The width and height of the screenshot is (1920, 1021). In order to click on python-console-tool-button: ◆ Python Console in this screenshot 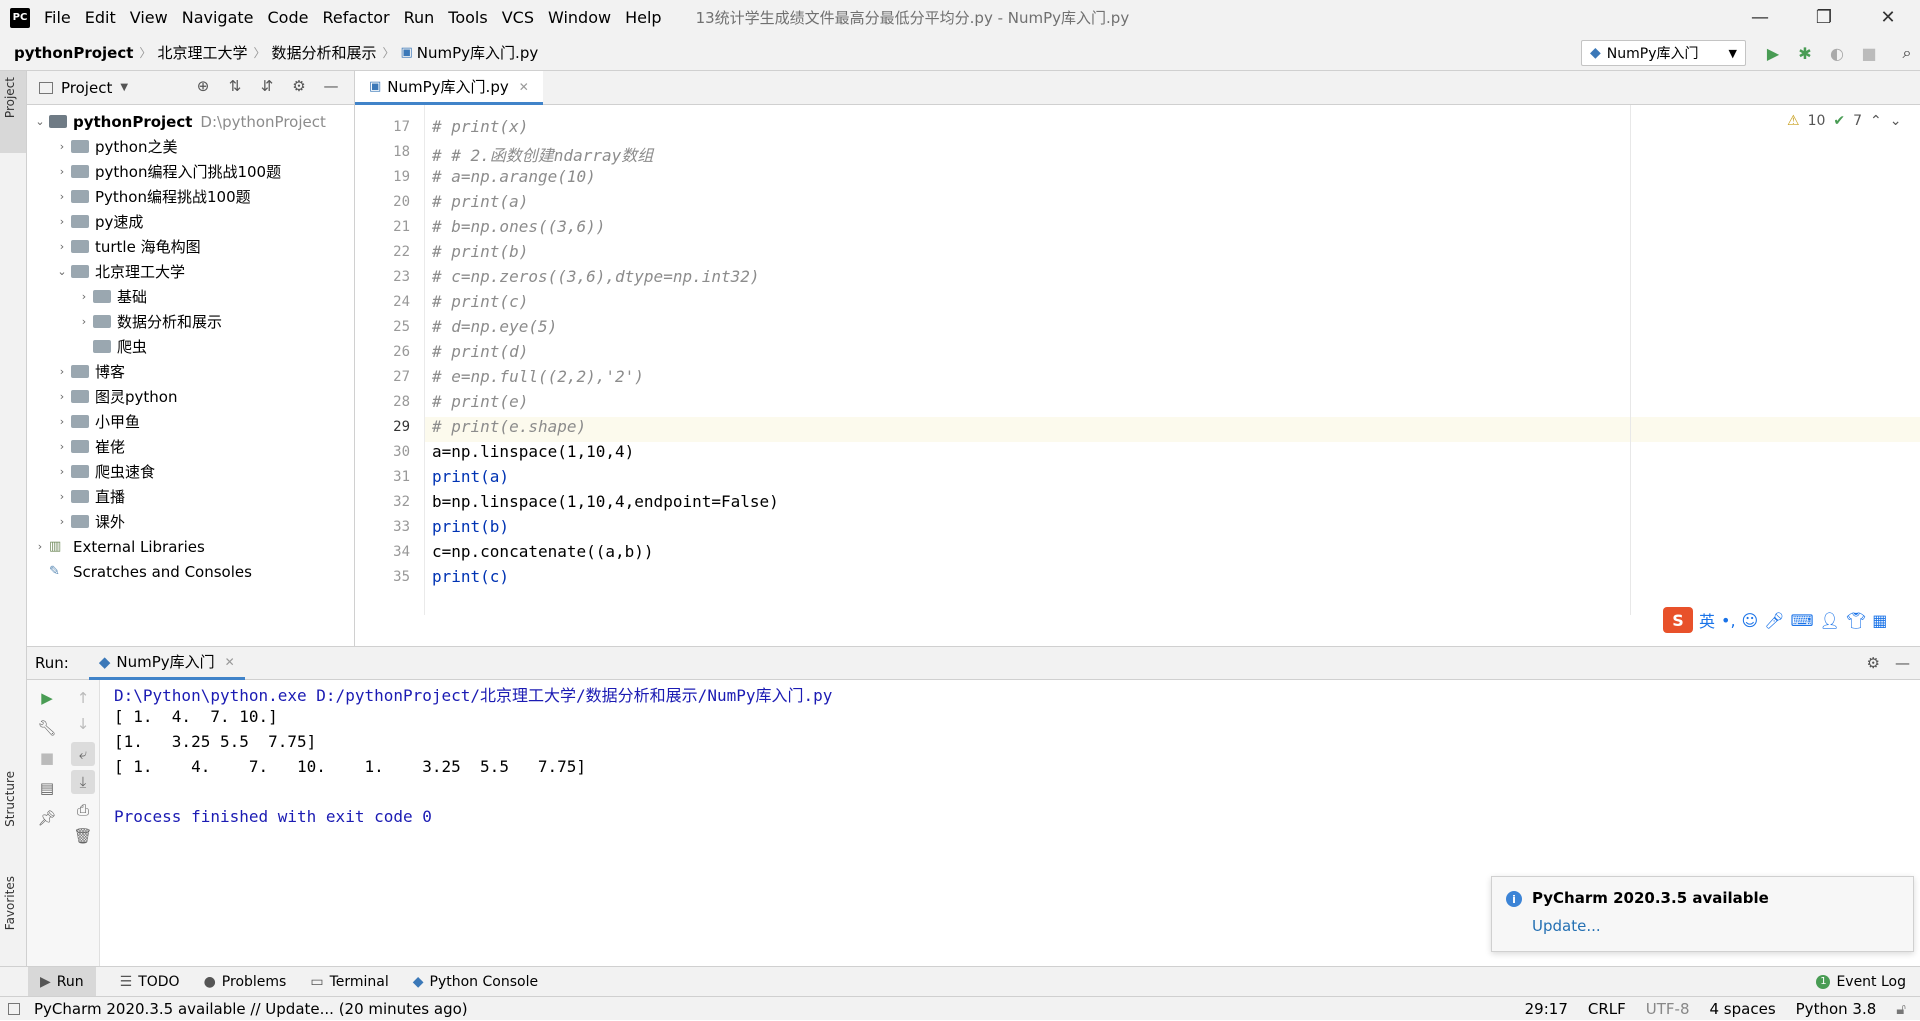, I will do `click(475, 982)`.